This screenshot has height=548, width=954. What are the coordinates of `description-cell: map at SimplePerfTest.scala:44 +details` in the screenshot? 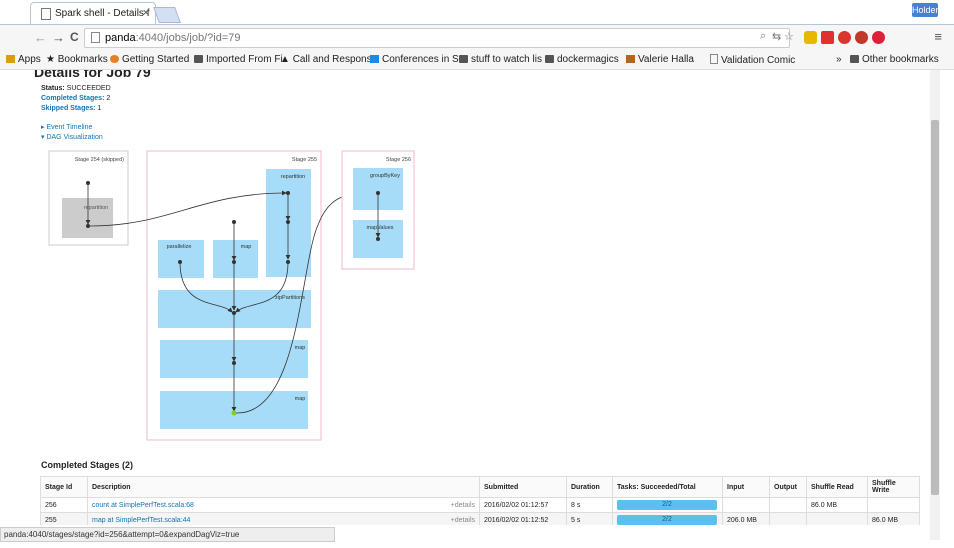 It's located at (283, 518).